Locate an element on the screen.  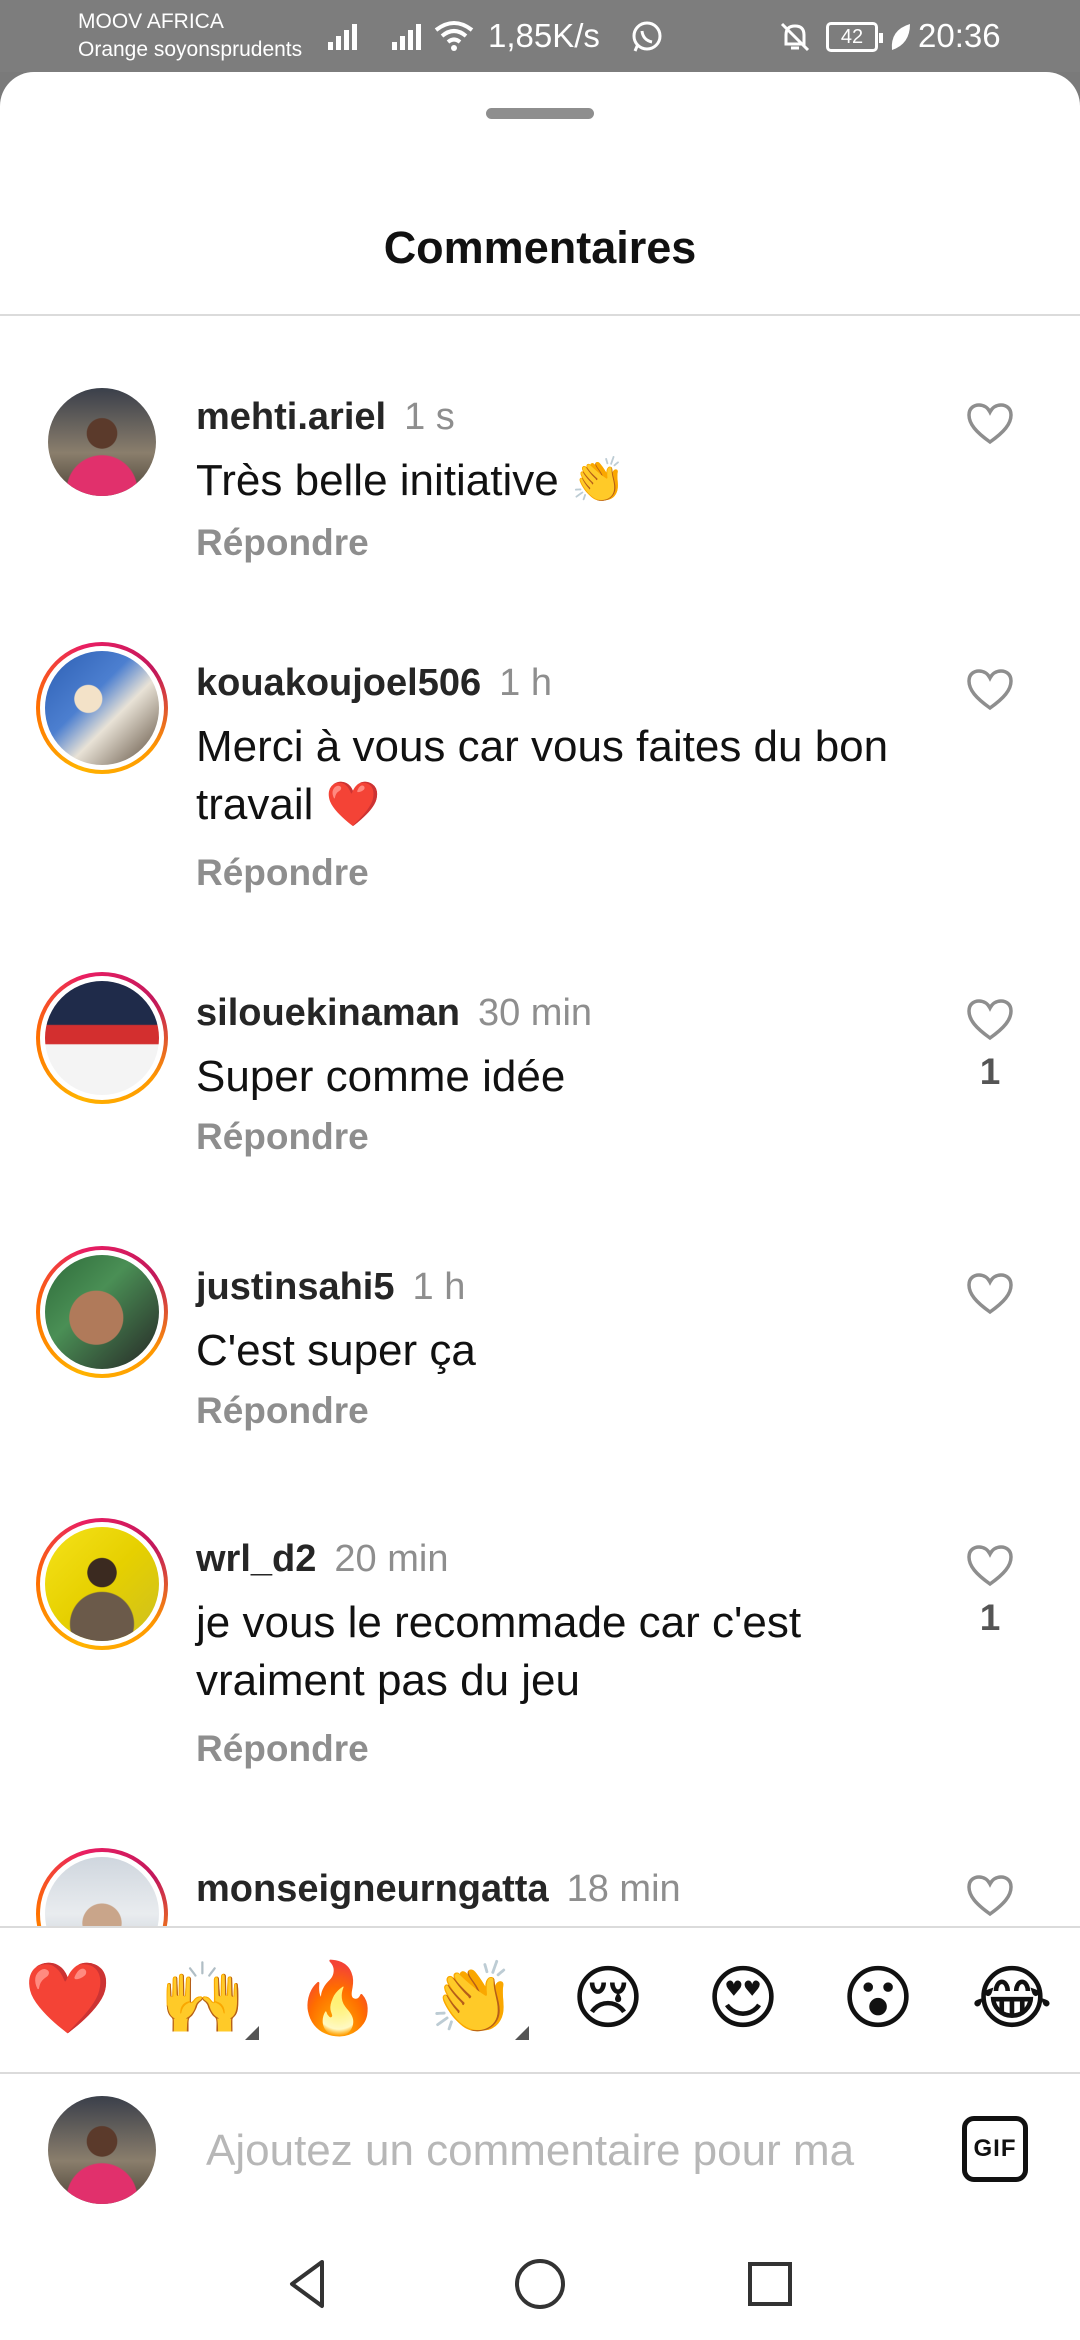
emoji-clapping-glyph: 👏 is located at coordinates (473, 1998).